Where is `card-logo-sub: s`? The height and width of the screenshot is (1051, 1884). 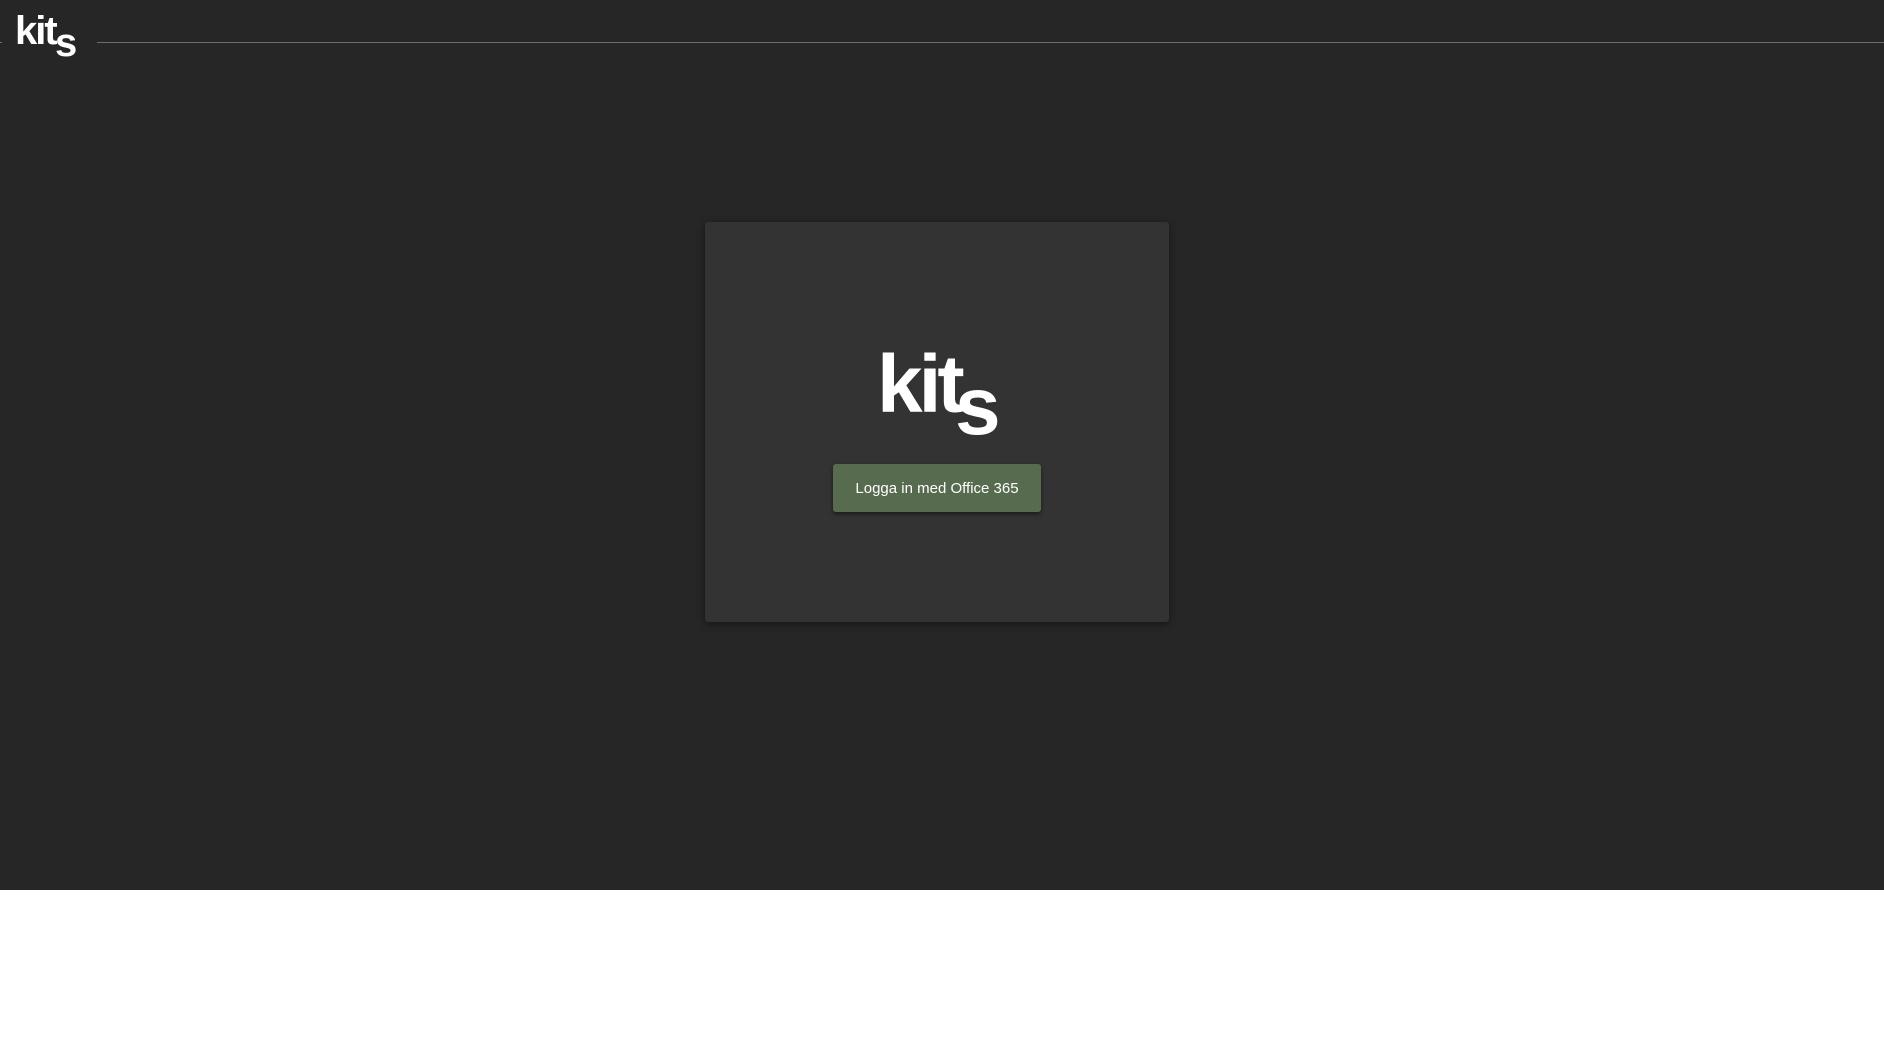
card-logo-sub: s is located at coordinates (978, 400).